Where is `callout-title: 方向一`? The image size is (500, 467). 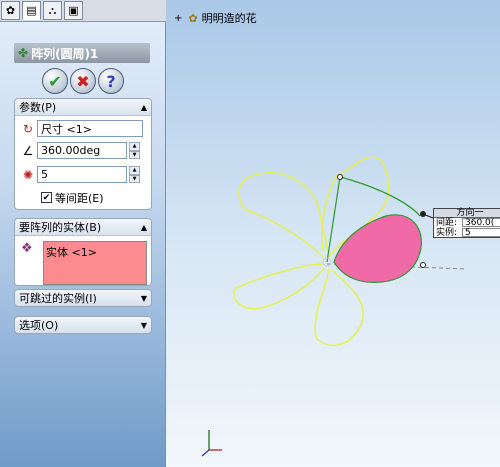 callout-title: 方向一 is located at coordinates (467, 213).